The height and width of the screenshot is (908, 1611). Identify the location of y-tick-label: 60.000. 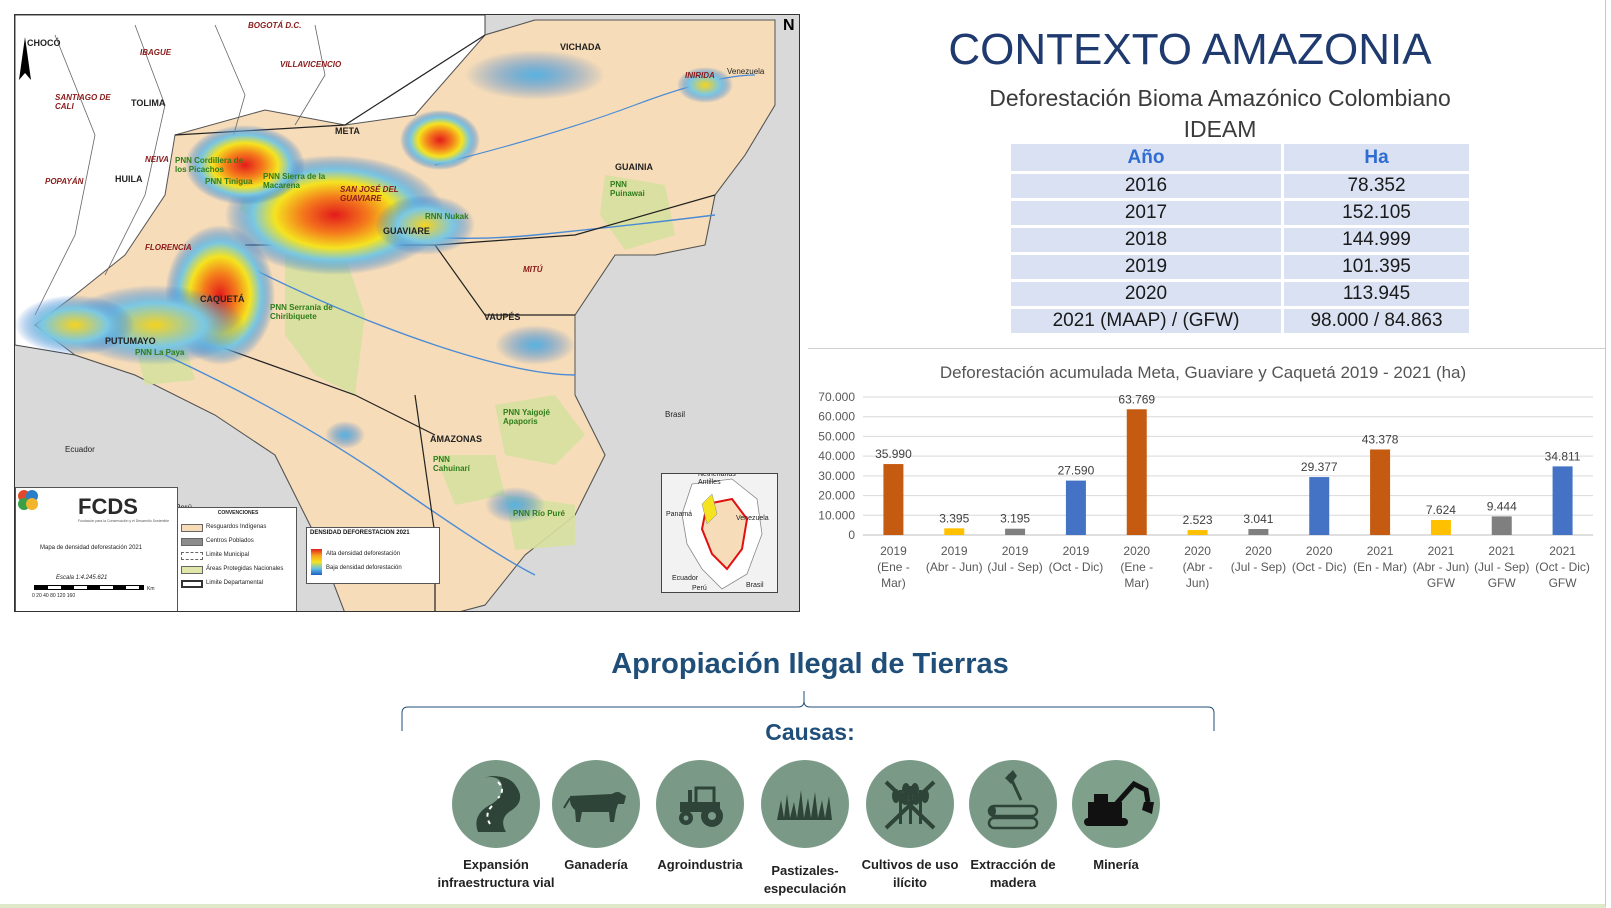
(836, 417).